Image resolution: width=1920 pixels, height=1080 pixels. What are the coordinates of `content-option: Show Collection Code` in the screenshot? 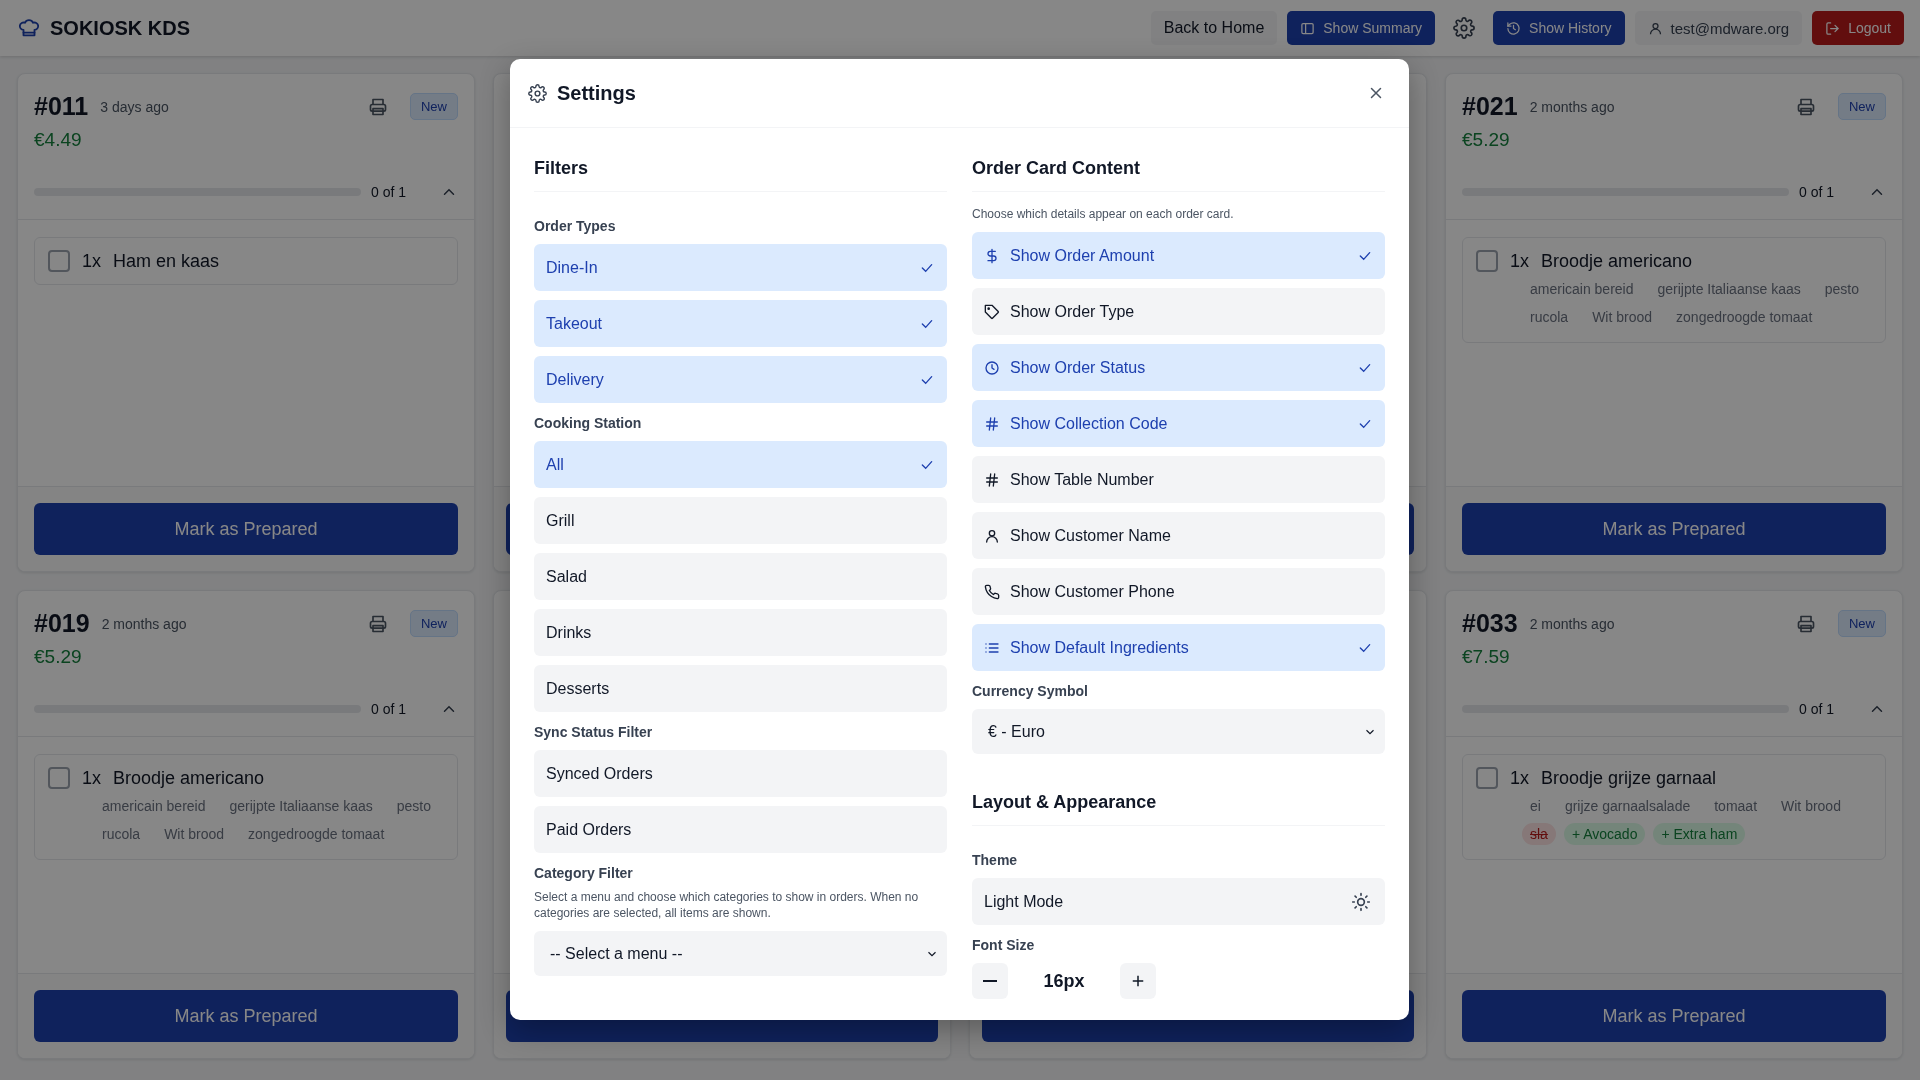 It's located at (1178, 423).